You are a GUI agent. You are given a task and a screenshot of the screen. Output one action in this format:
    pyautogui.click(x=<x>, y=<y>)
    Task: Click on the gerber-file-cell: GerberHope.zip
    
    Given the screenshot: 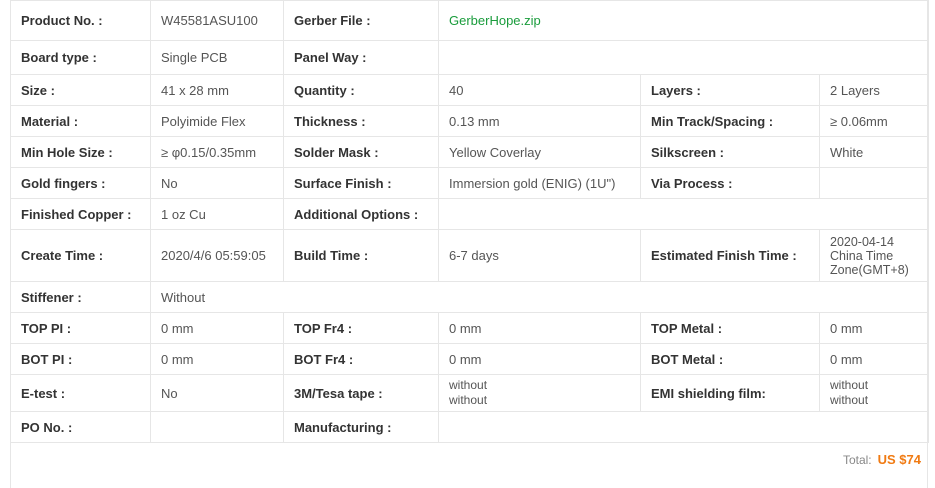 What is the action you would take?
    pyautogui.click(x=683, y=20)
    